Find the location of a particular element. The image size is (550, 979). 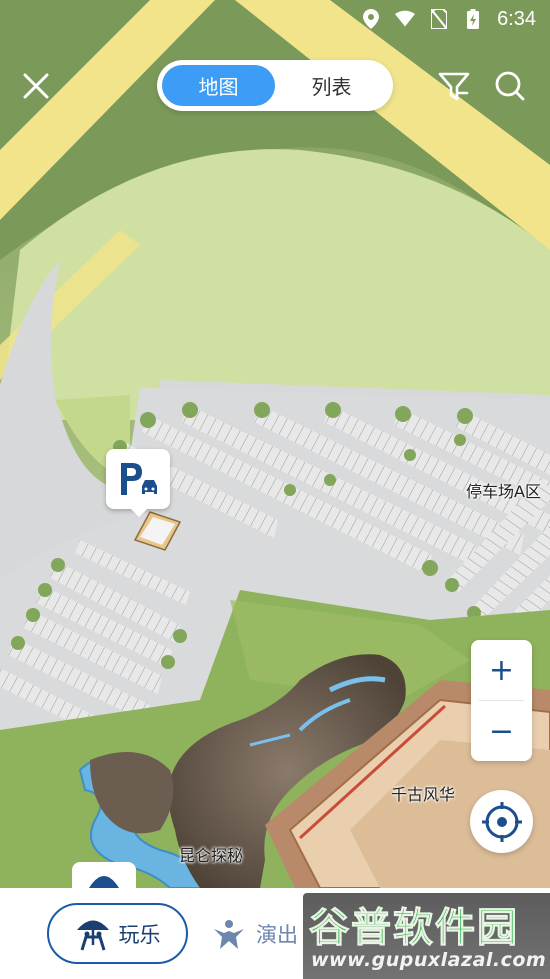

zoom-control: + − is located at coordinates (501, 700).